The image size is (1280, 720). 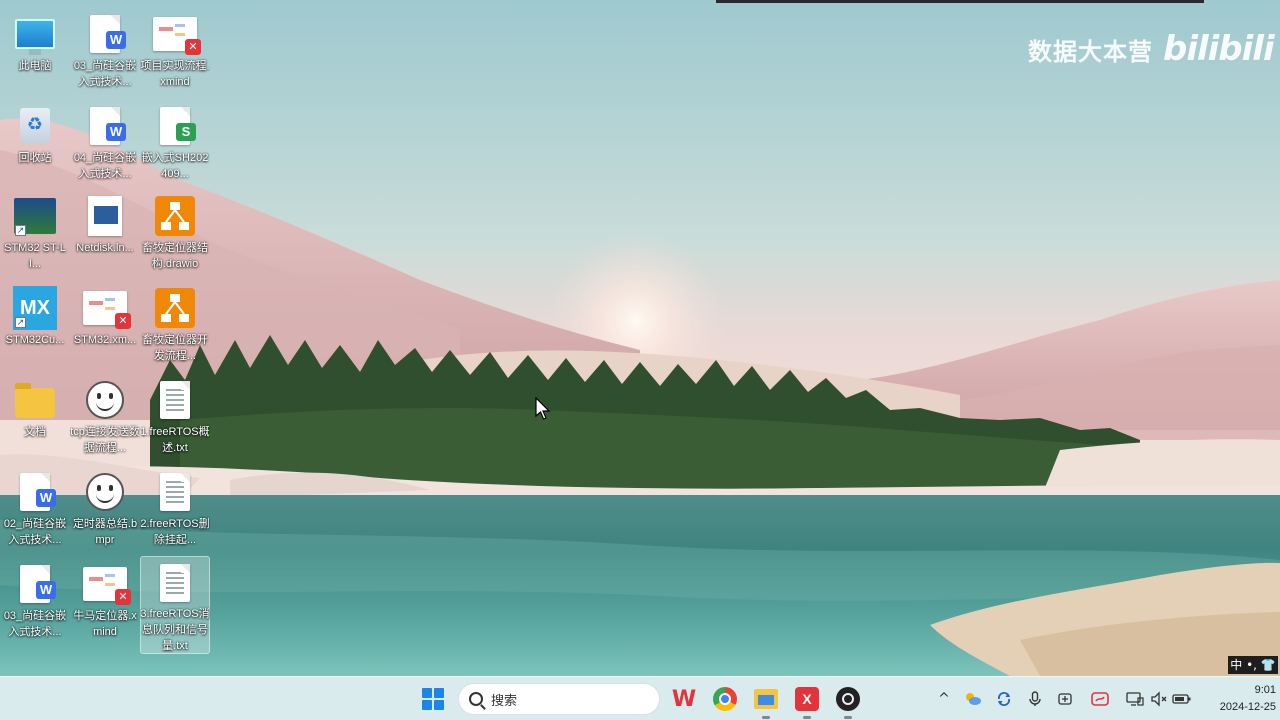 I want to click on chrome-icon, so click(x=725, y=699).